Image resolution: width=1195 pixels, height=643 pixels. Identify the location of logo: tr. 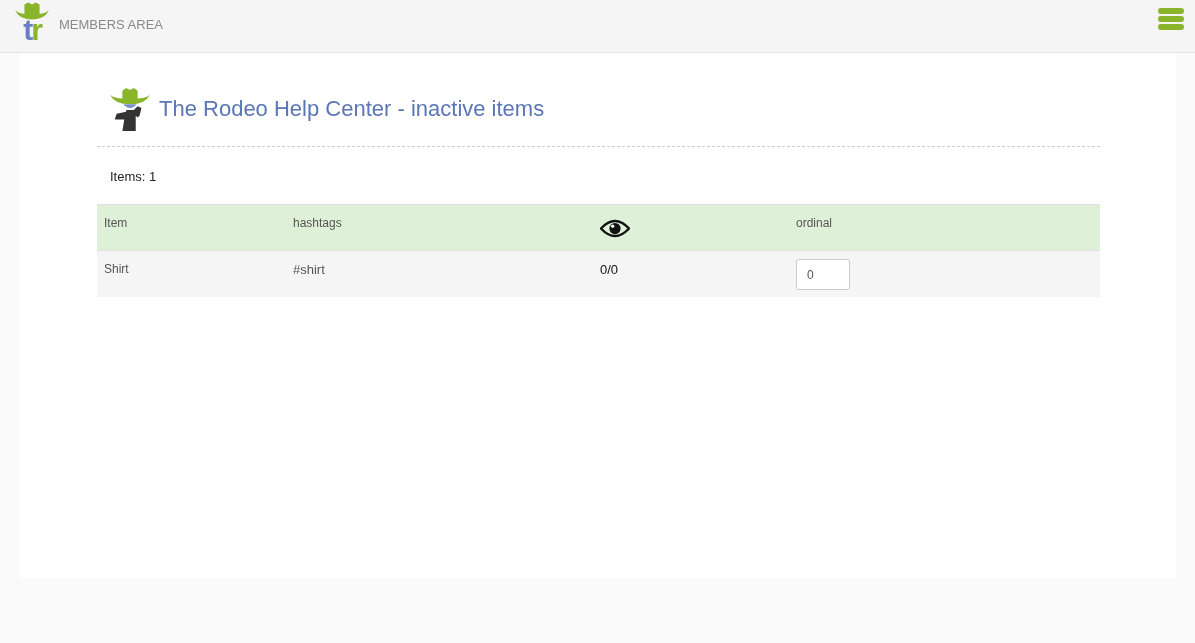
(32, 25).